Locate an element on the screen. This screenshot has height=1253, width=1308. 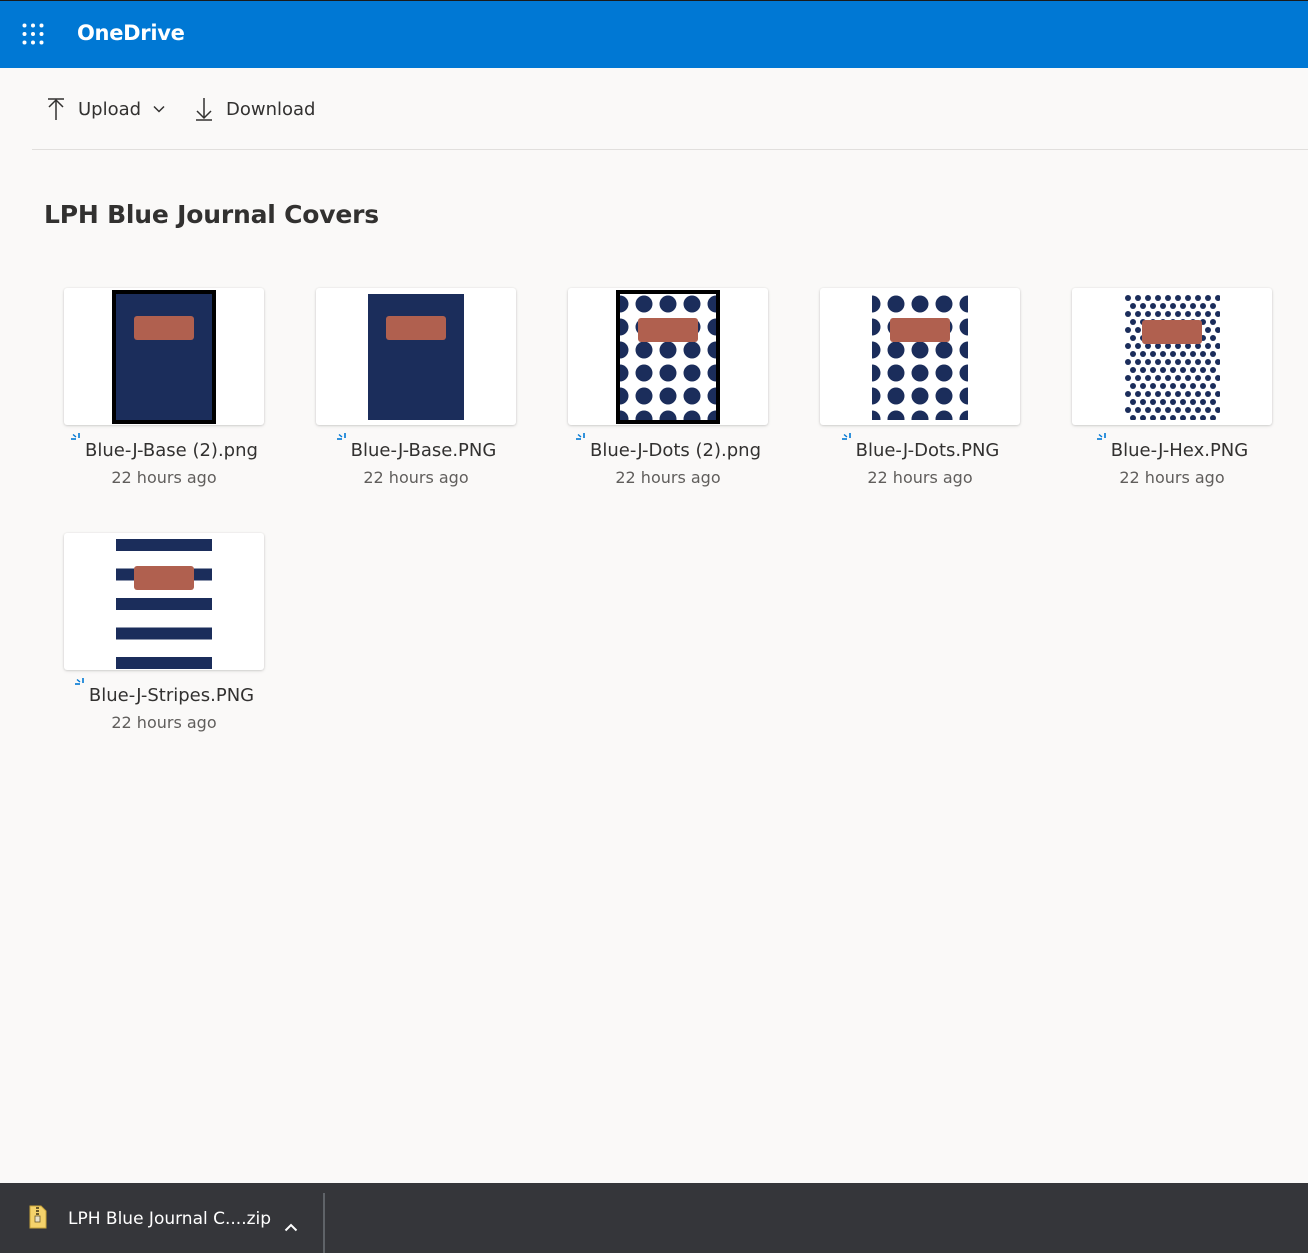
file-name: Blue-J-Base (2).png is located at coordinates (171, 450).